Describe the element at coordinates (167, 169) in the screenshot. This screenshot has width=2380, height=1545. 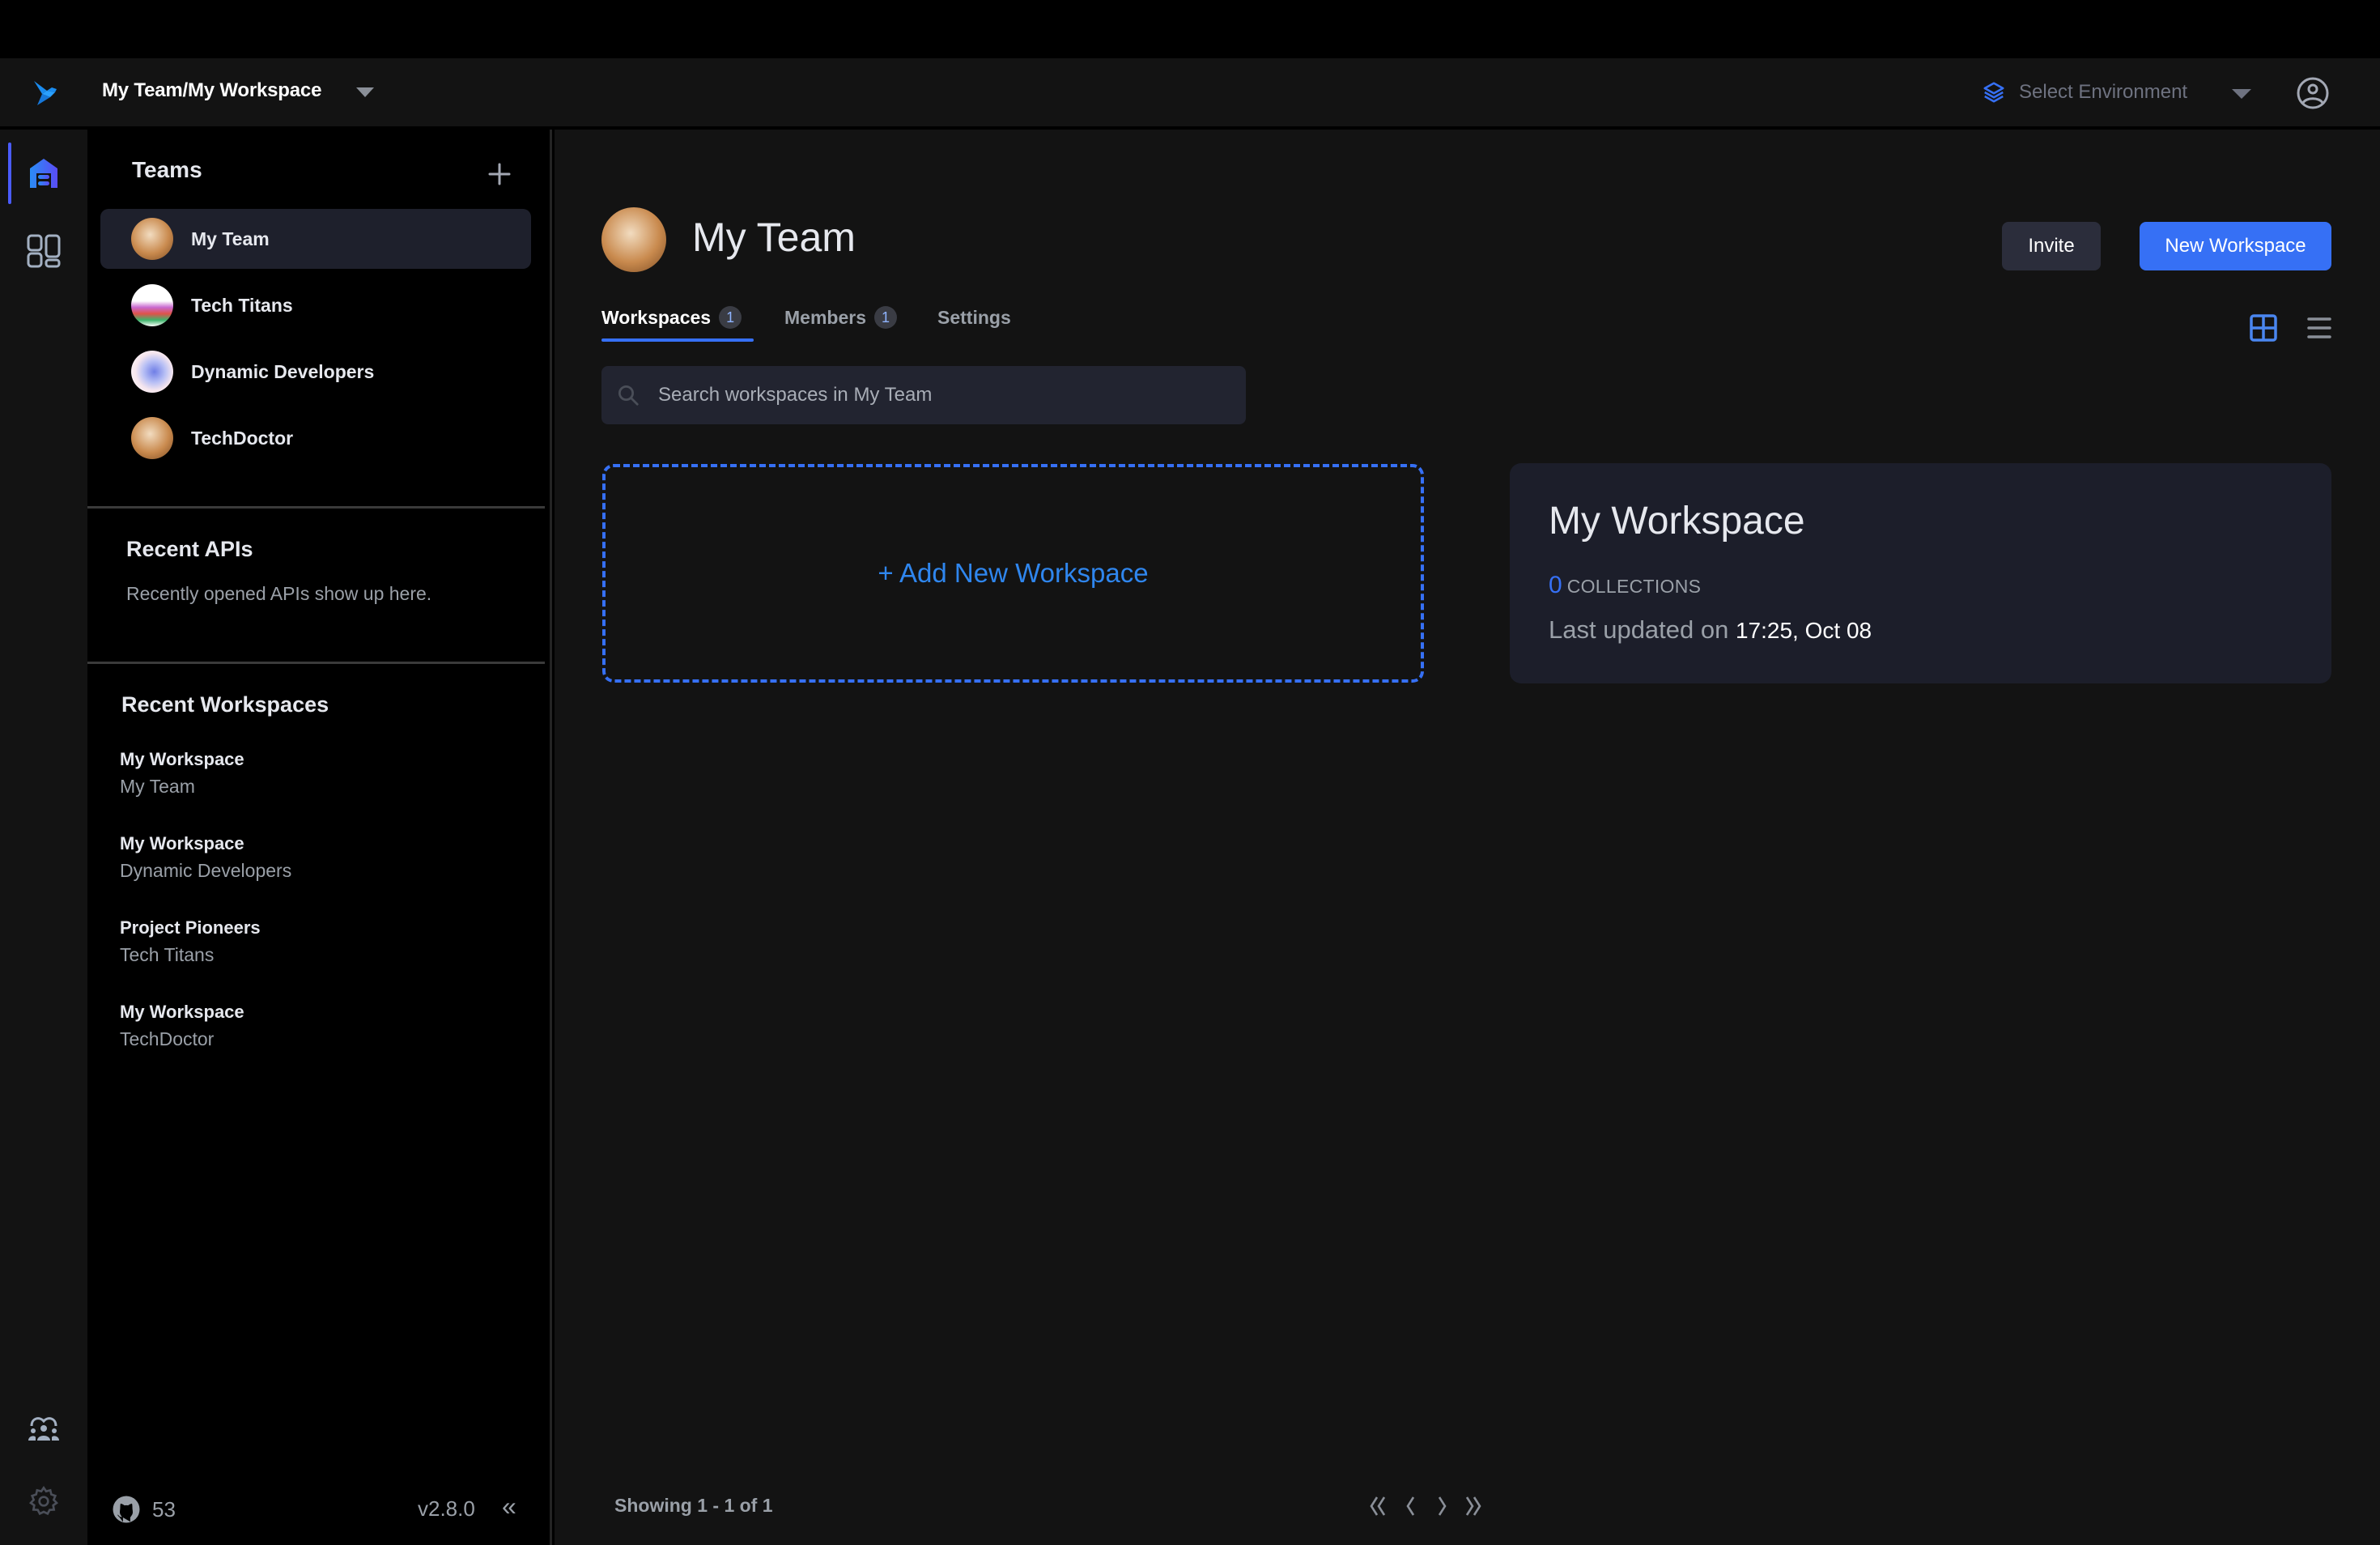
I see `teams-heading: Teams` at that location.